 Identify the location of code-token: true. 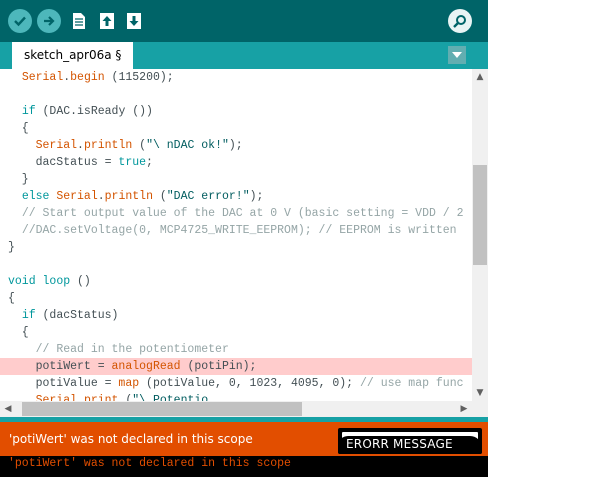
(132, 162).